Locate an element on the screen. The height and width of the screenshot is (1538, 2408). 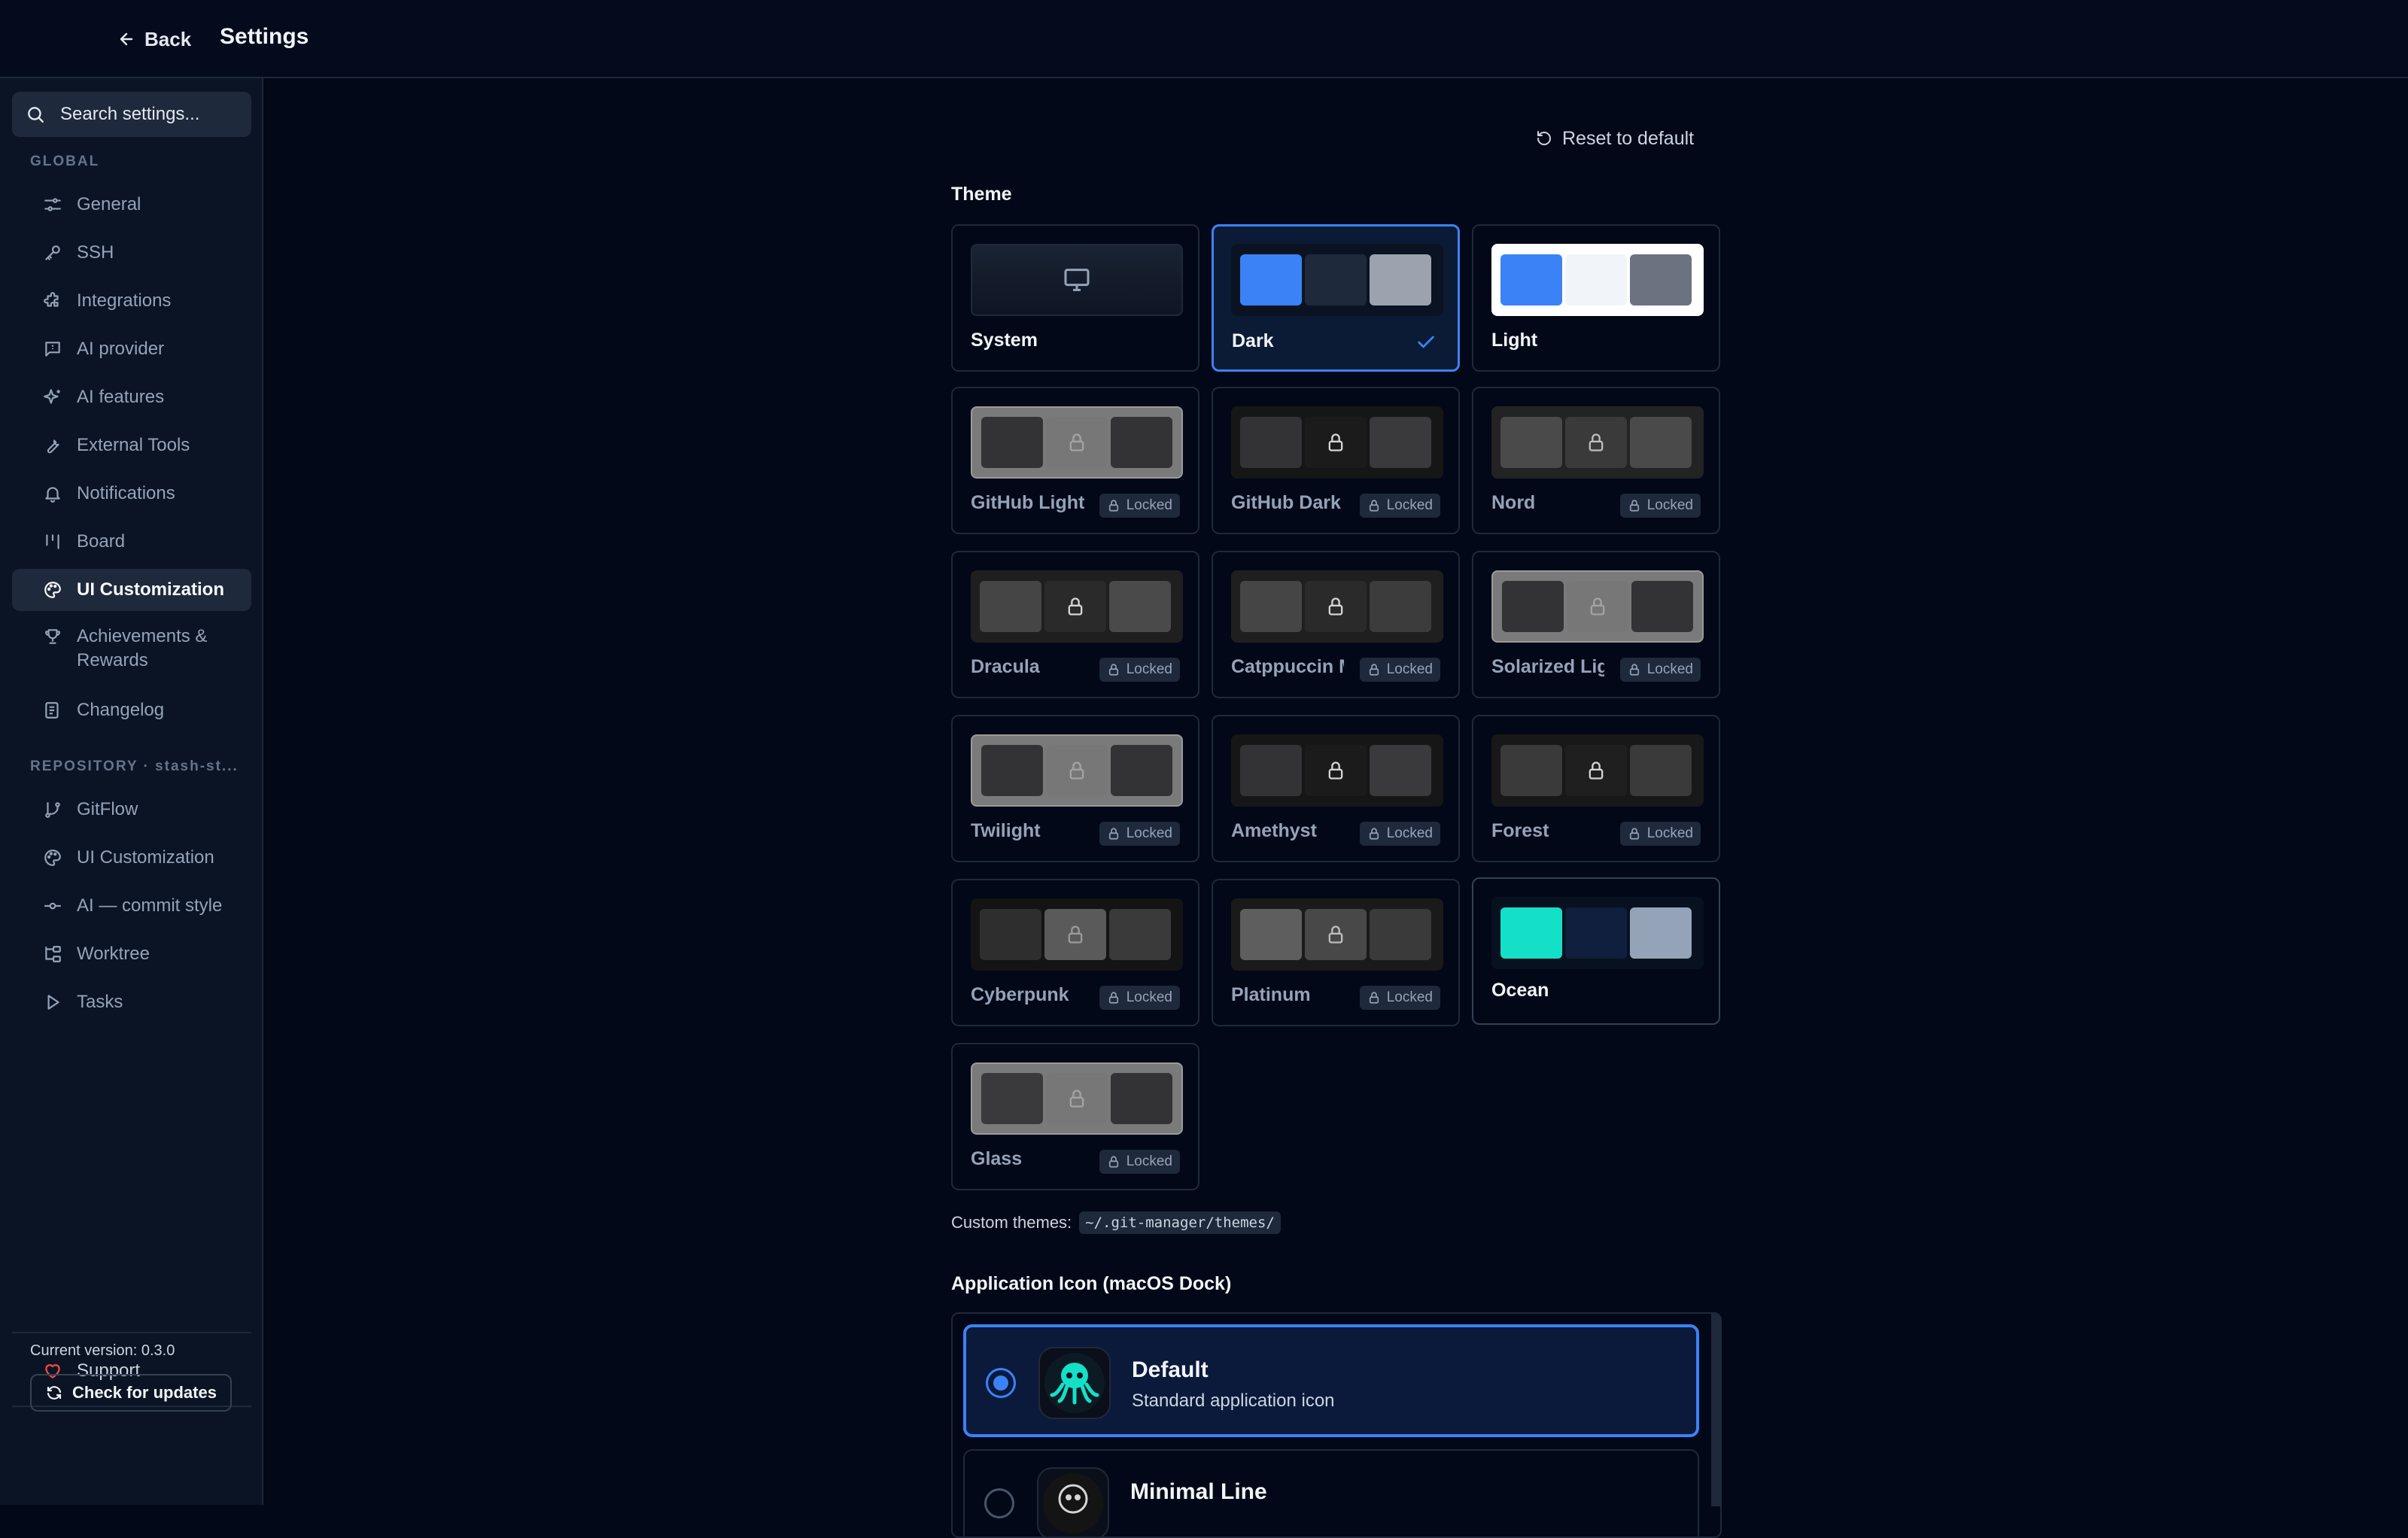
check-updates-button: Check for updates is located at coordinates (131, 1393).